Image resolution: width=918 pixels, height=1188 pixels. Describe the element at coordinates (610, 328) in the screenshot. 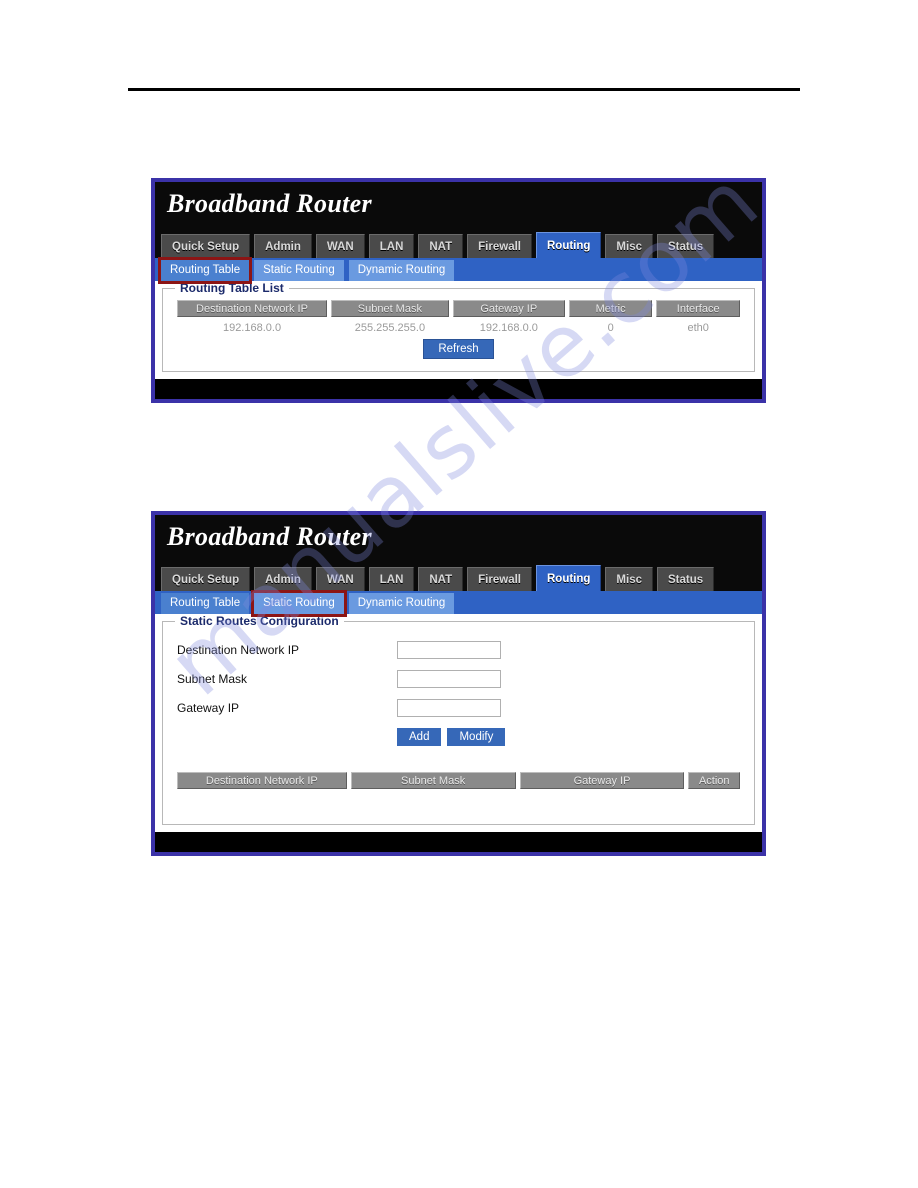

I see `cell-metric: 0` at that location.